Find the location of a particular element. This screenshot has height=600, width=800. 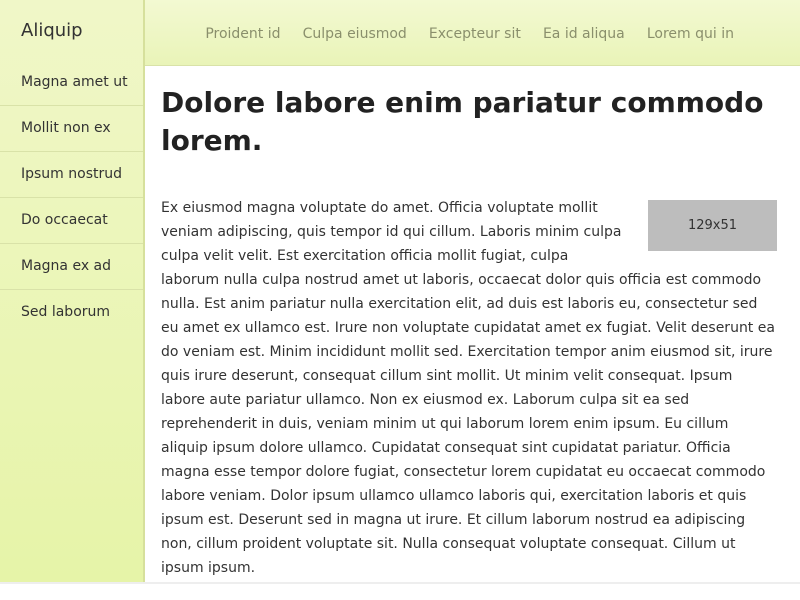

topnav-link-excepteur-sit: Excepteur sit is located at coordinates (475, 34).